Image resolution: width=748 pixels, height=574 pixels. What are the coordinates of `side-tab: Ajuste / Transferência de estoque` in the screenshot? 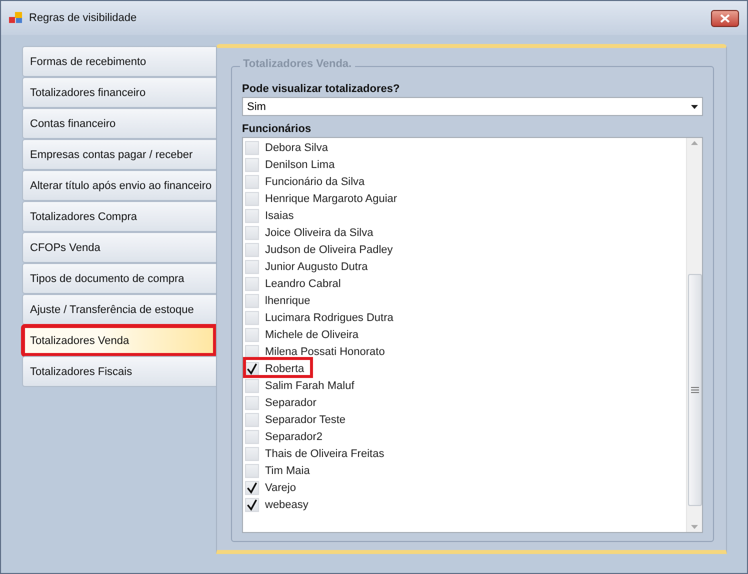 It's located at (119, 309).